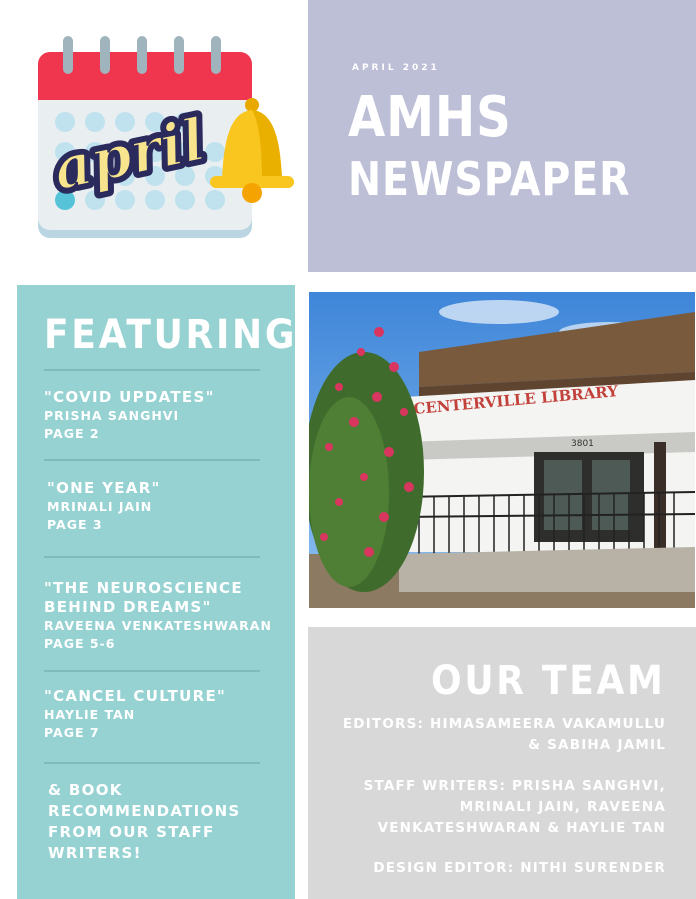 This screenshot has height=899, width=696. I want to click on article-page: PAGE 2, so click(72, 433).